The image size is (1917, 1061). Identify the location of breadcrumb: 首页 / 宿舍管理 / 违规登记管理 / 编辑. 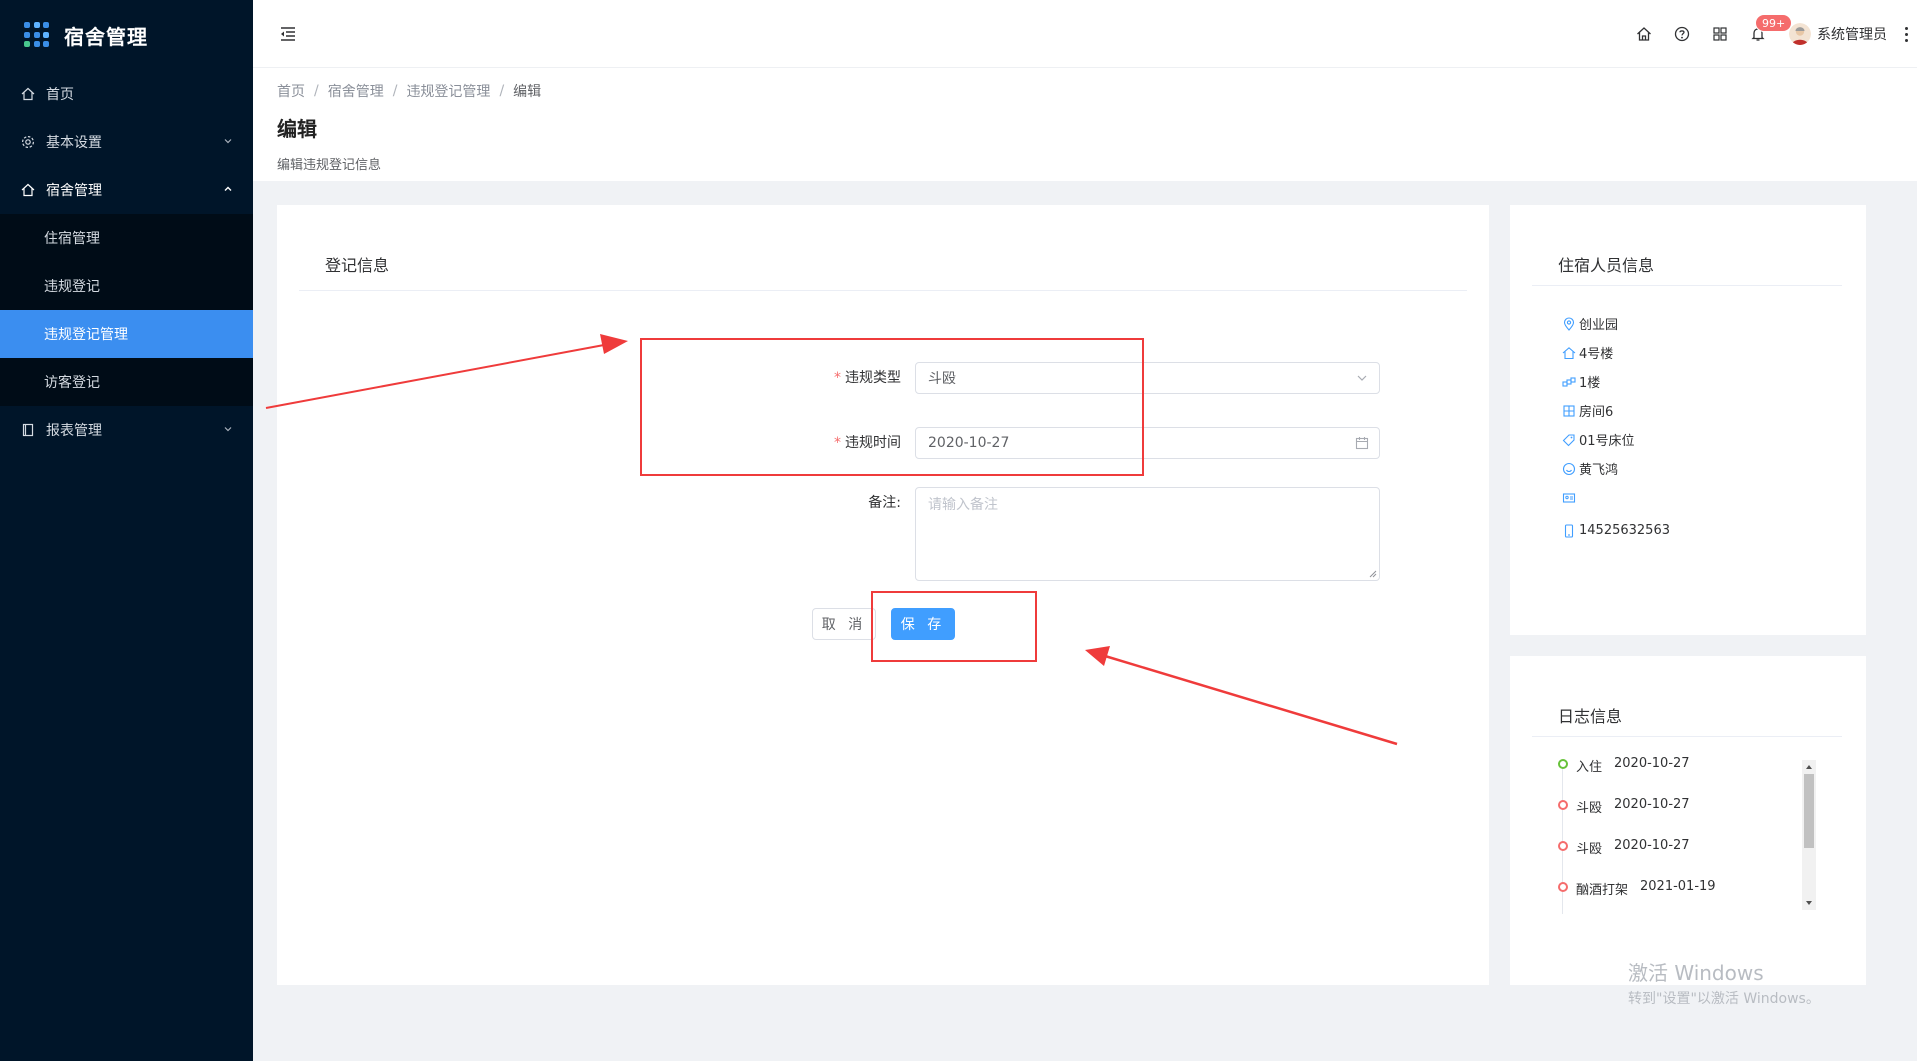
(1097, 91).